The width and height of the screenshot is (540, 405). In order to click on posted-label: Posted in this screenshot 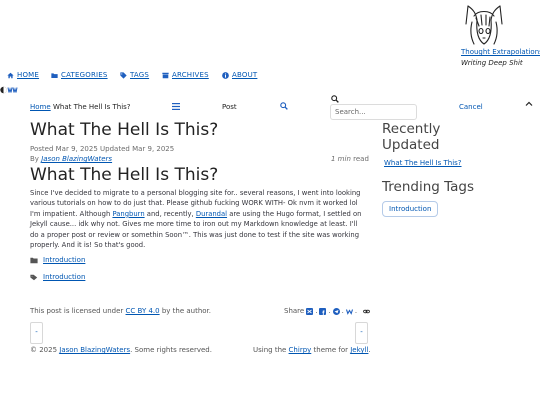, I will do `click(42, 149)`.